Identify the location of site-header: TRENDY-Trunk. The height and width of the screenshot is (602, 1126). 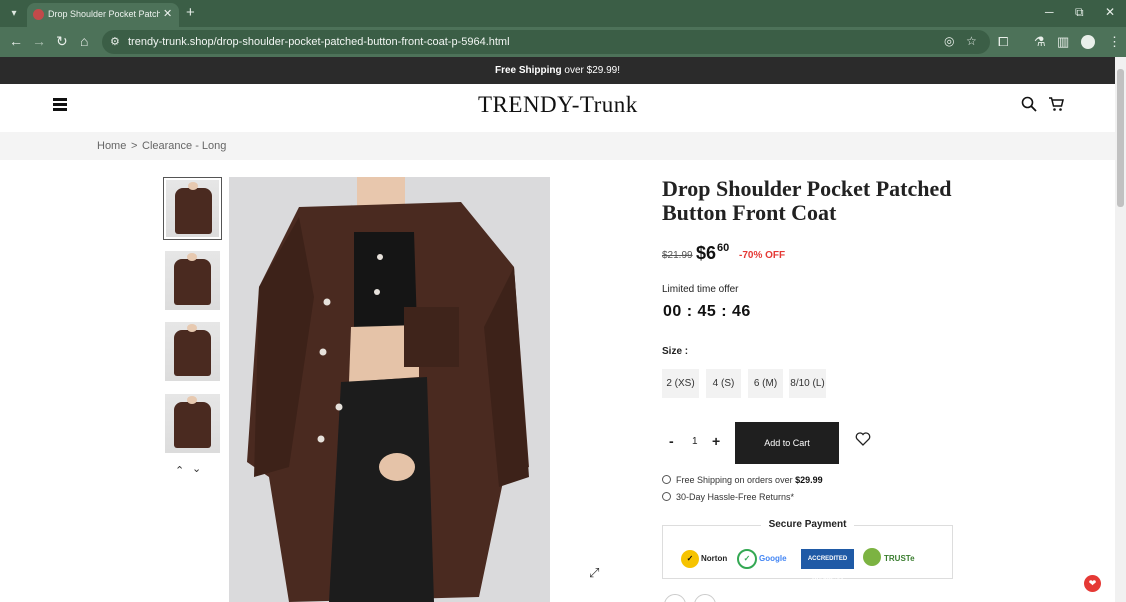
(557, 108).